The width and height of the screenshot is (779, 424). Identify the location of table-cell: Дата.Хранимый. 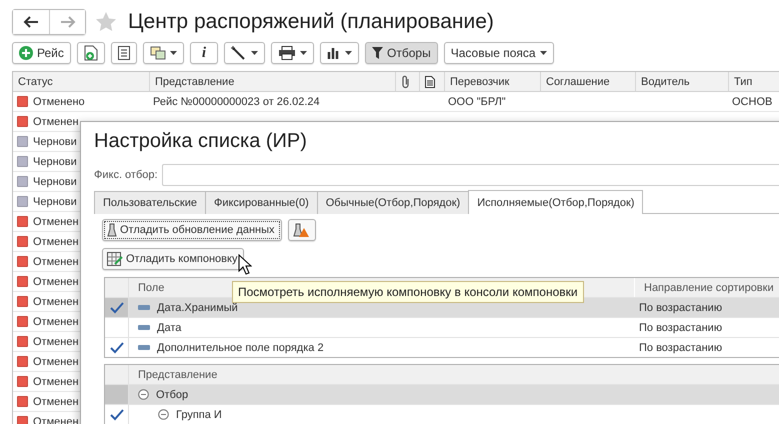
(197, 308).